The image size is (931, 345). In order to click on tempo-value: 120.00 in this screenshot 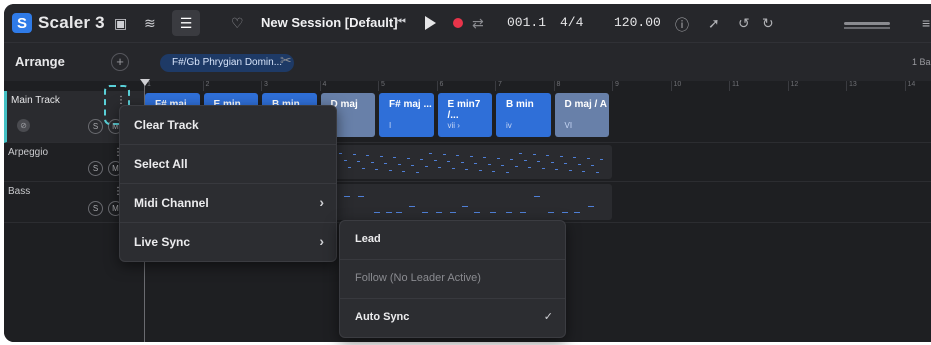, I will do `click(637, 22)`.